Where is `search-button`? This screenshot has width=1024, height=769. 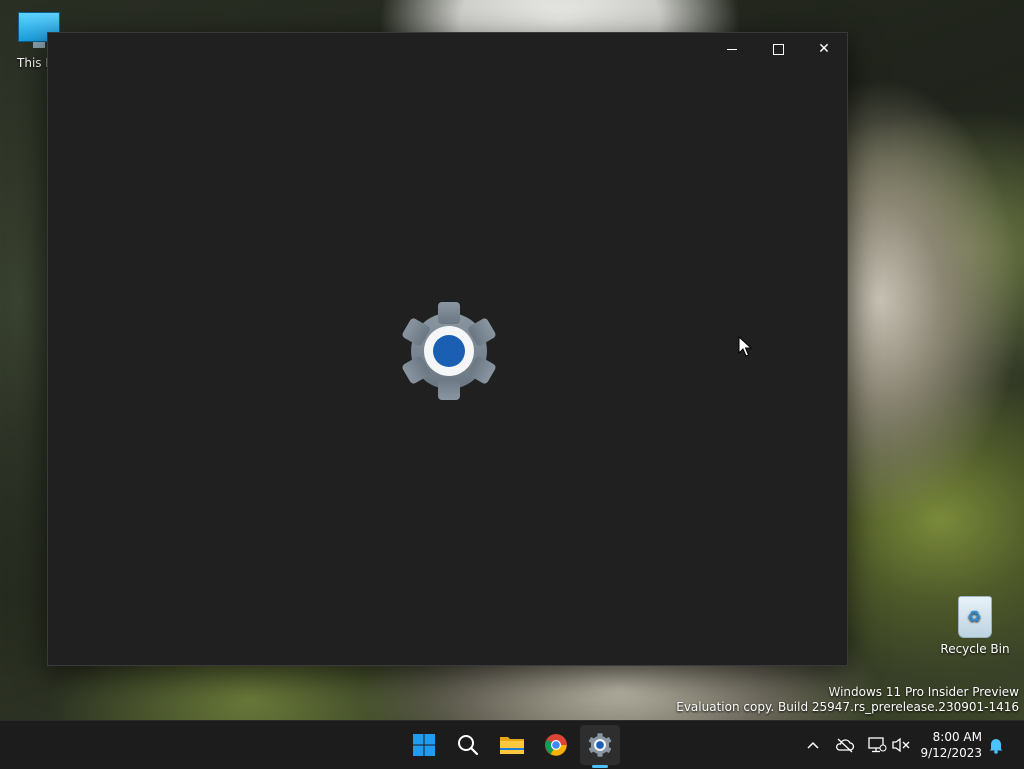
search-button is located at coordinates (468, 745).